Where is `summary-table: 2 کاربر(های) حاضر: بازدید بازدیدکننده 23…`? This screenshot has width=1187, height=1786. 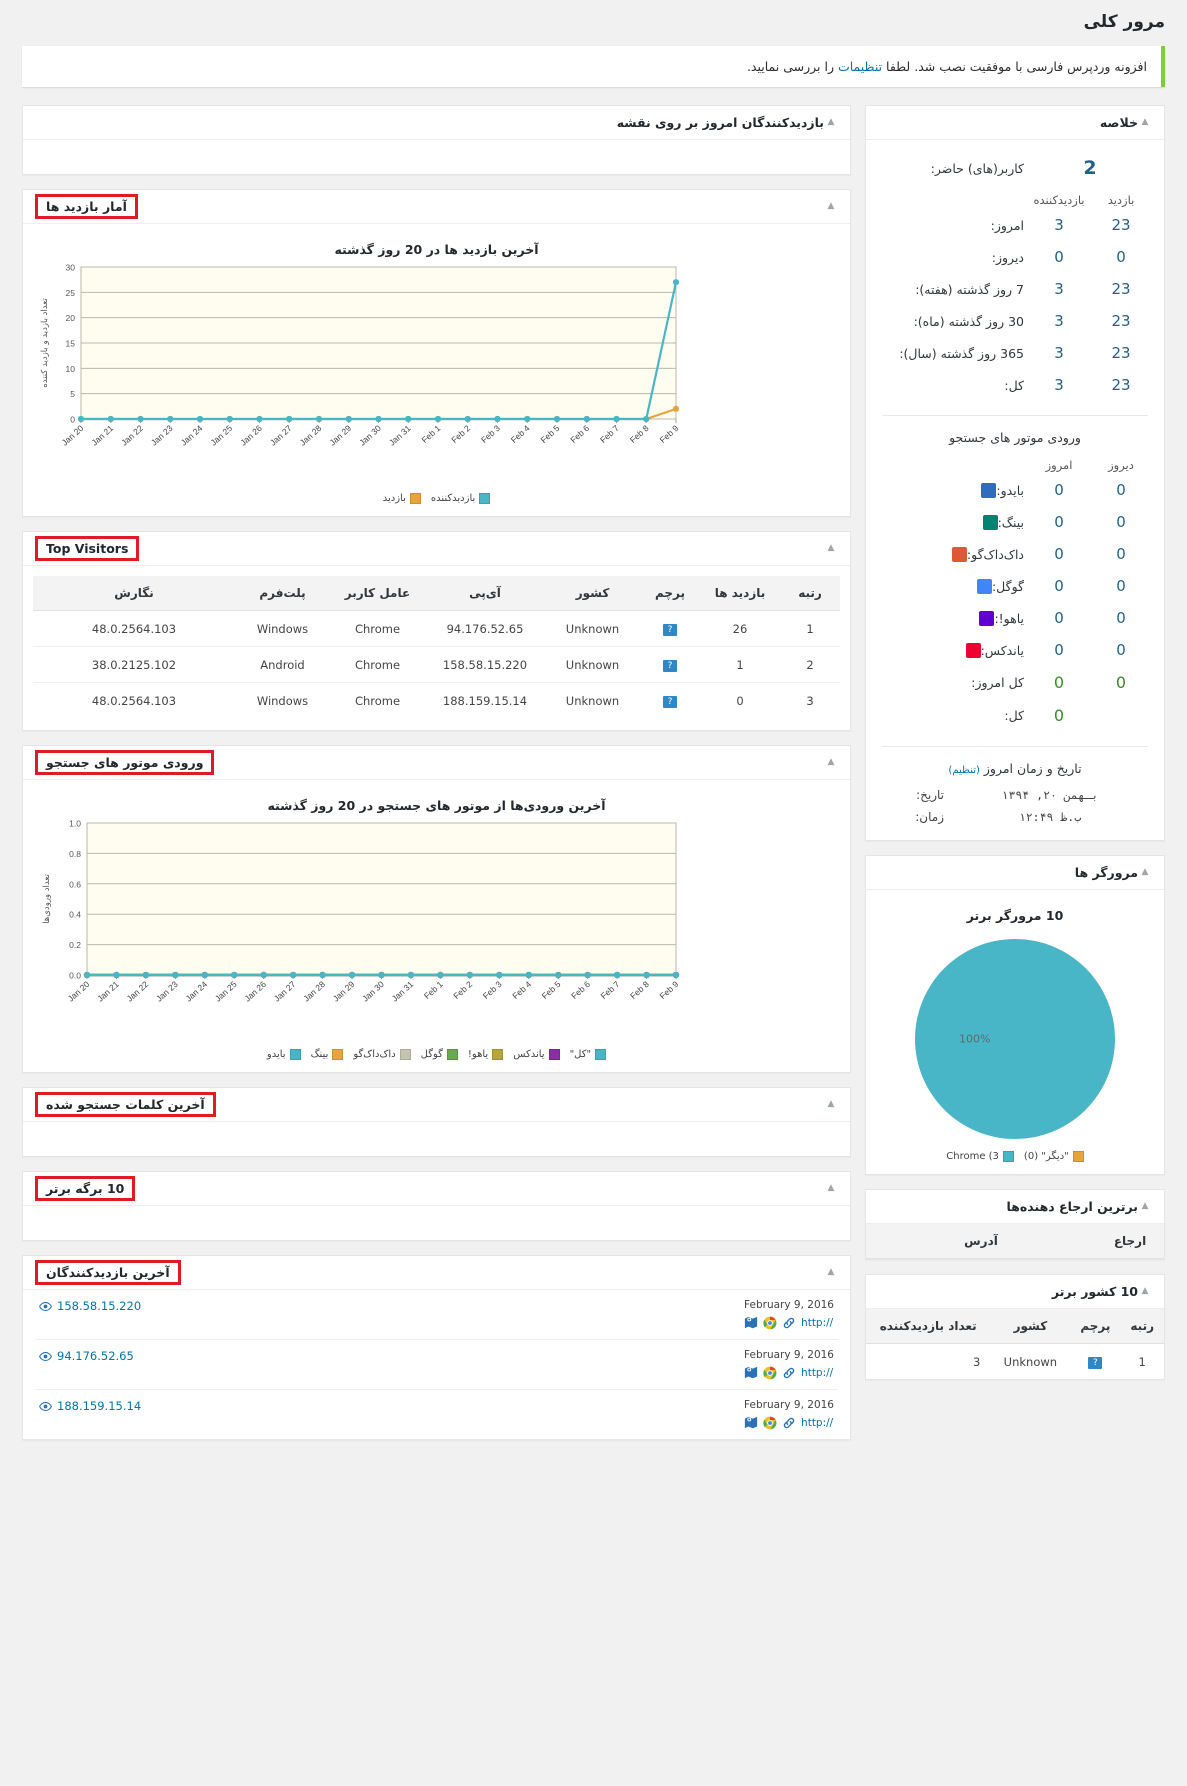 summary-table: 2 کاربر(های) حاضر: بازدید بازدیدکننده 23… is located at coordinates (1015, 275).